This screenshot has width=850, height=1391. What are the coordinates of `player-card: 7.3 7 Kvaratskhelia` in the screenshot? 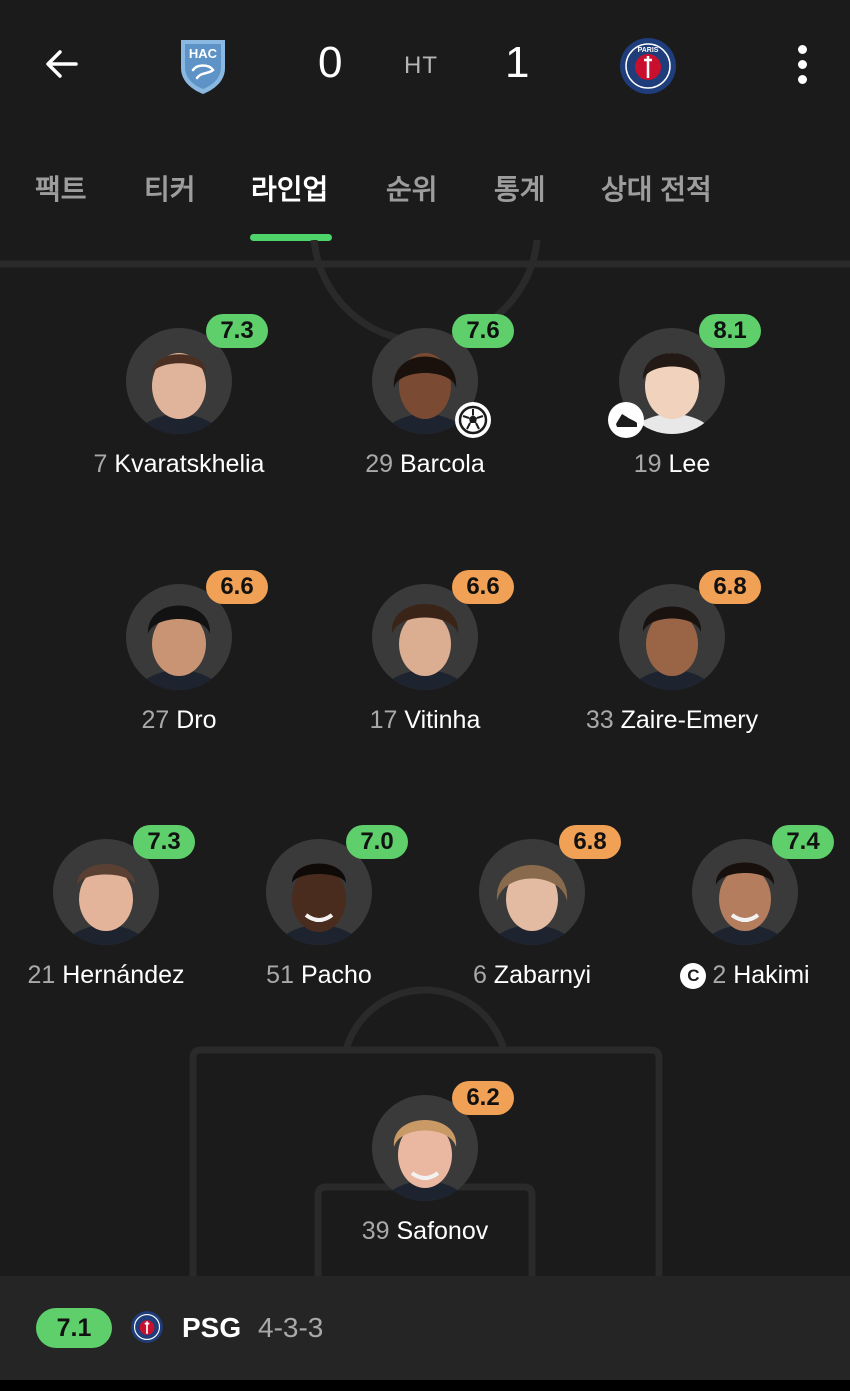 It's located at (179, 406).